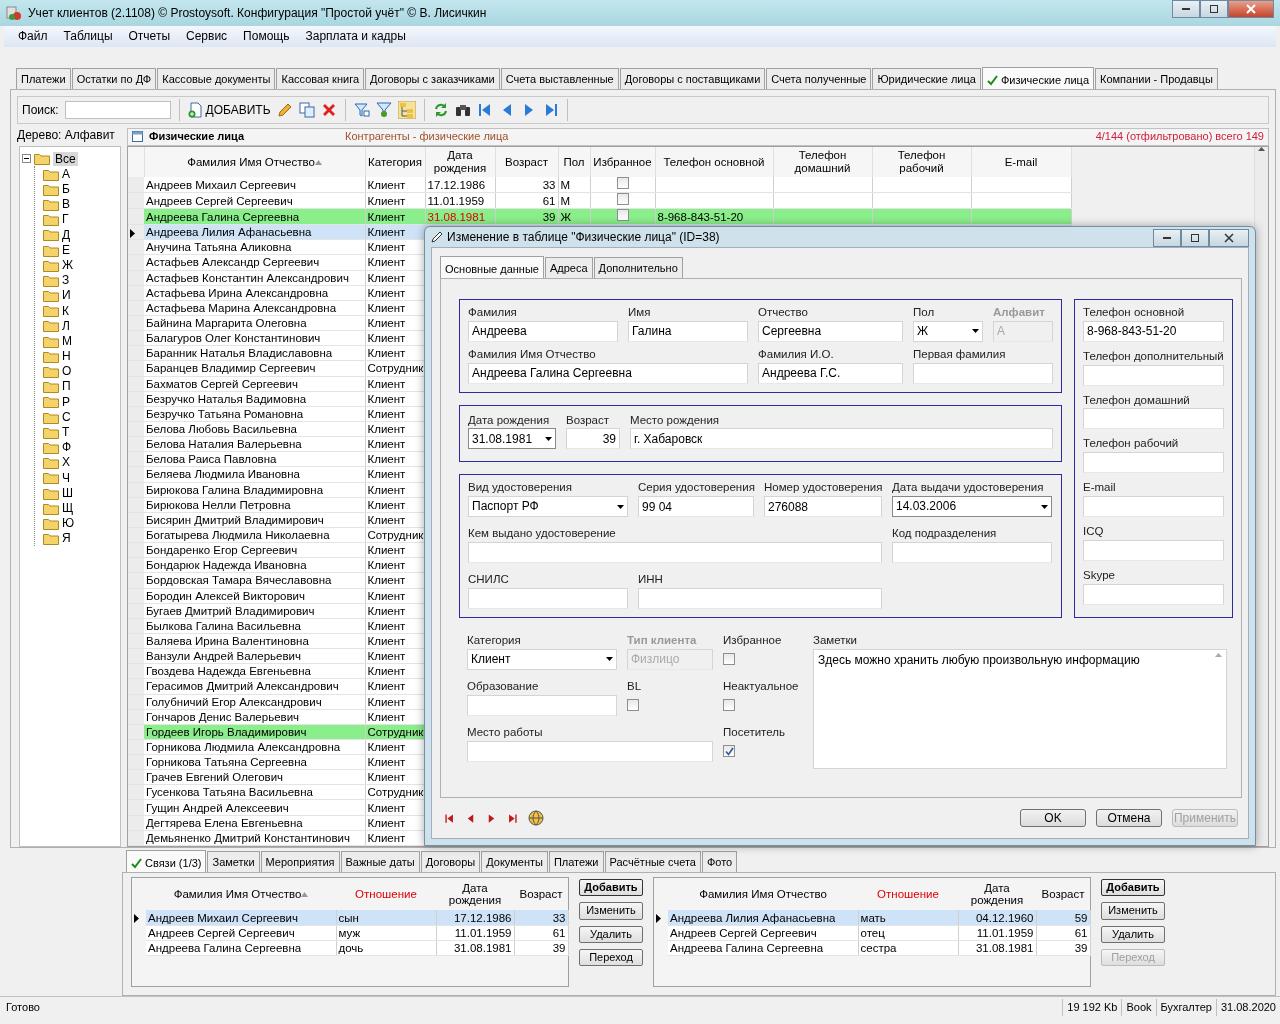 The height and width of the screenshot is (1024, 1280). I want to click on tree-item: О, so click(67, 371).